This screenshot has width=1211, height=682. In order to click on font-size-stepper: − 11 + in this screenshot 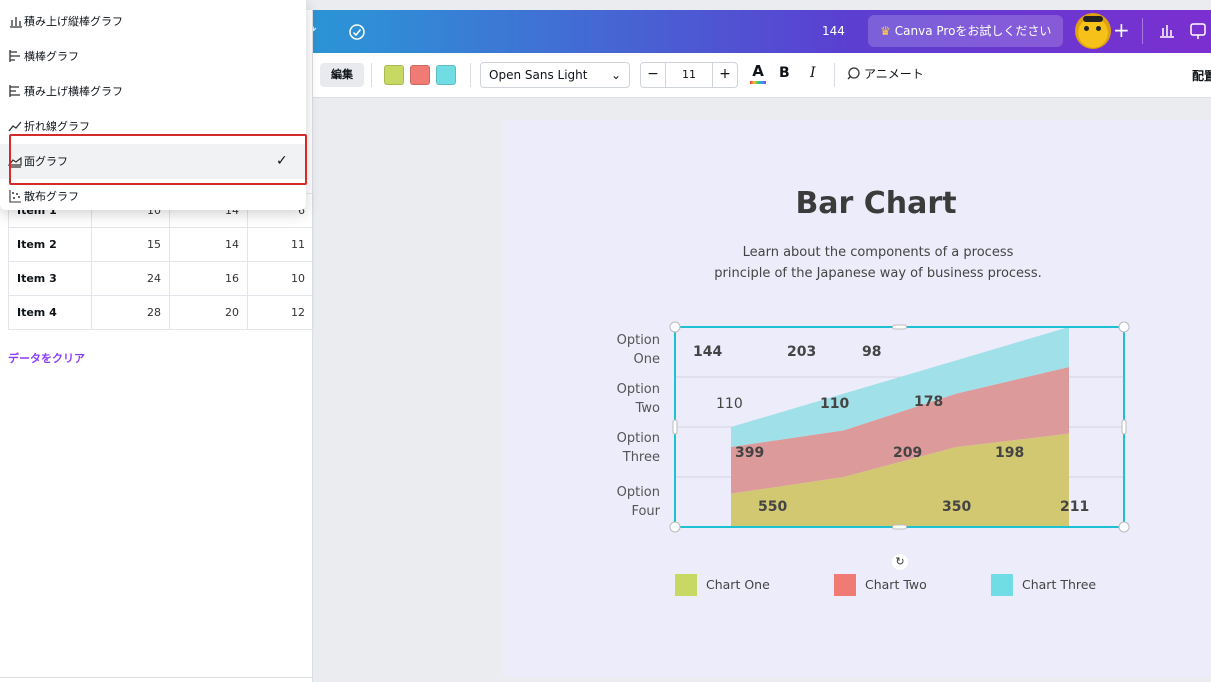, I will do `click(689, 75)`.